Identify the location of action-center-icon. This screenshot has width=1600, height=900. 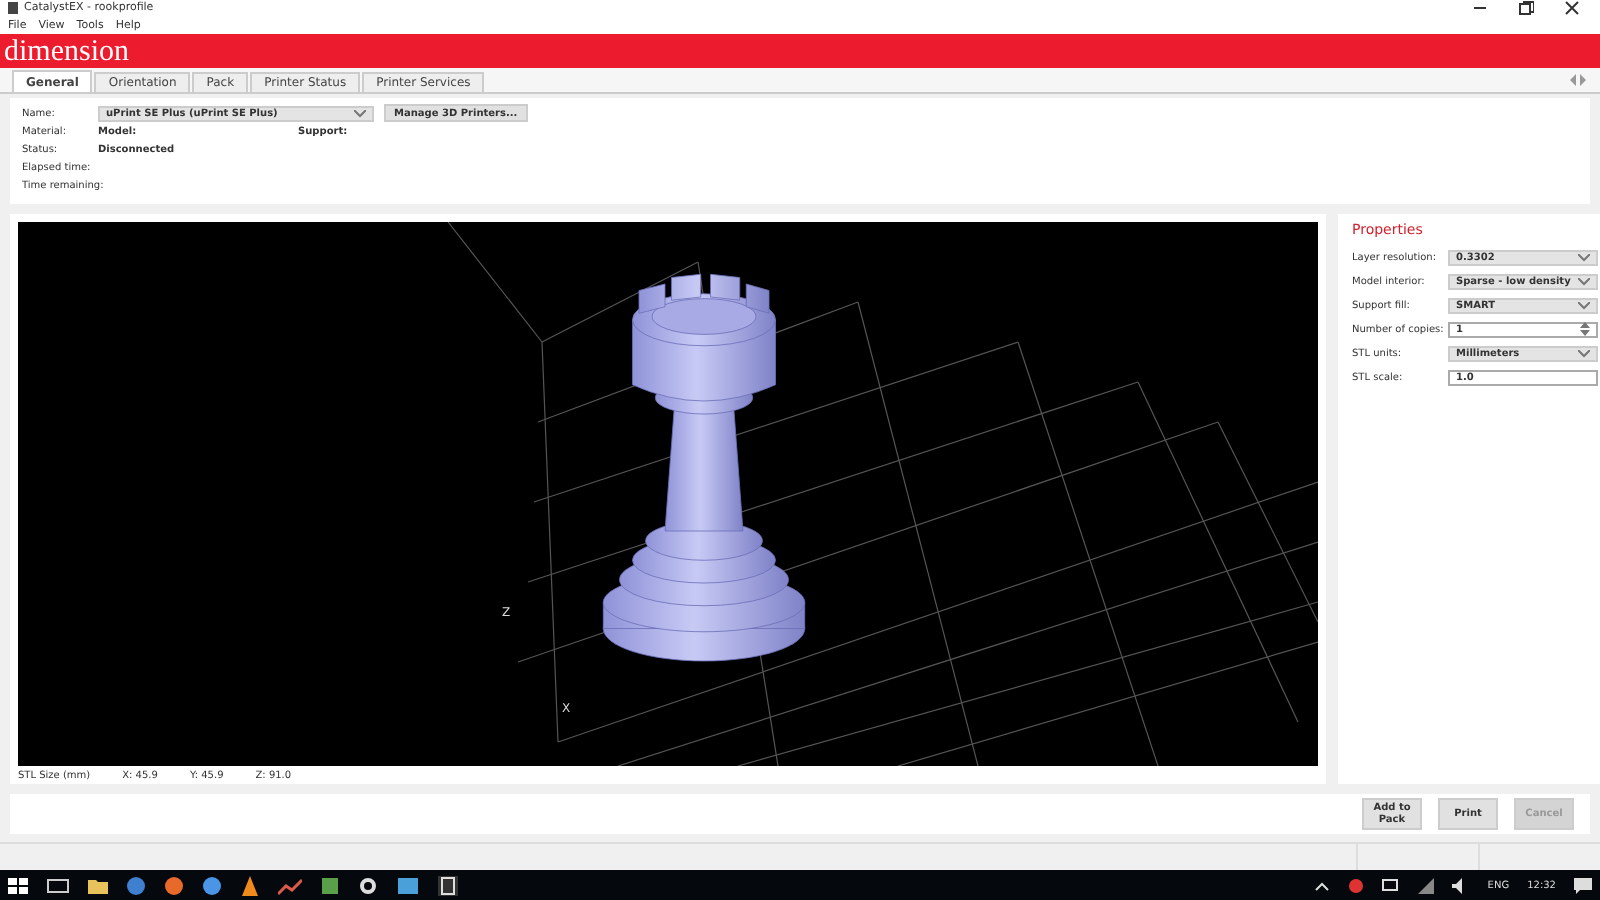
(1583, 885).